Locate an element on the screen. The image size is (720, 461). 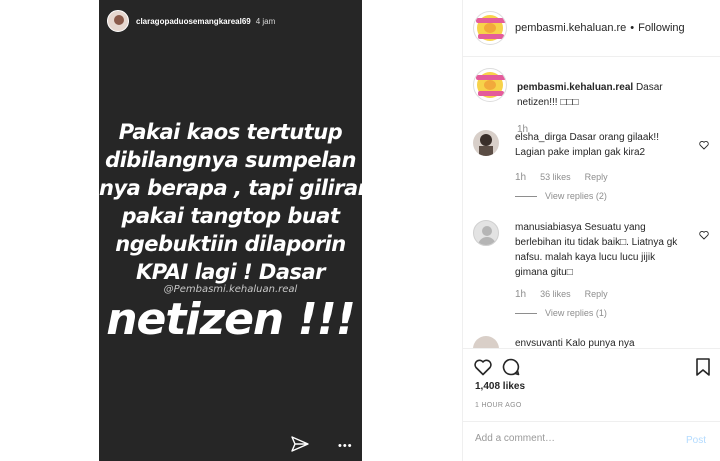
comment-likes: 53 likes is located at coordinates (555, 177).